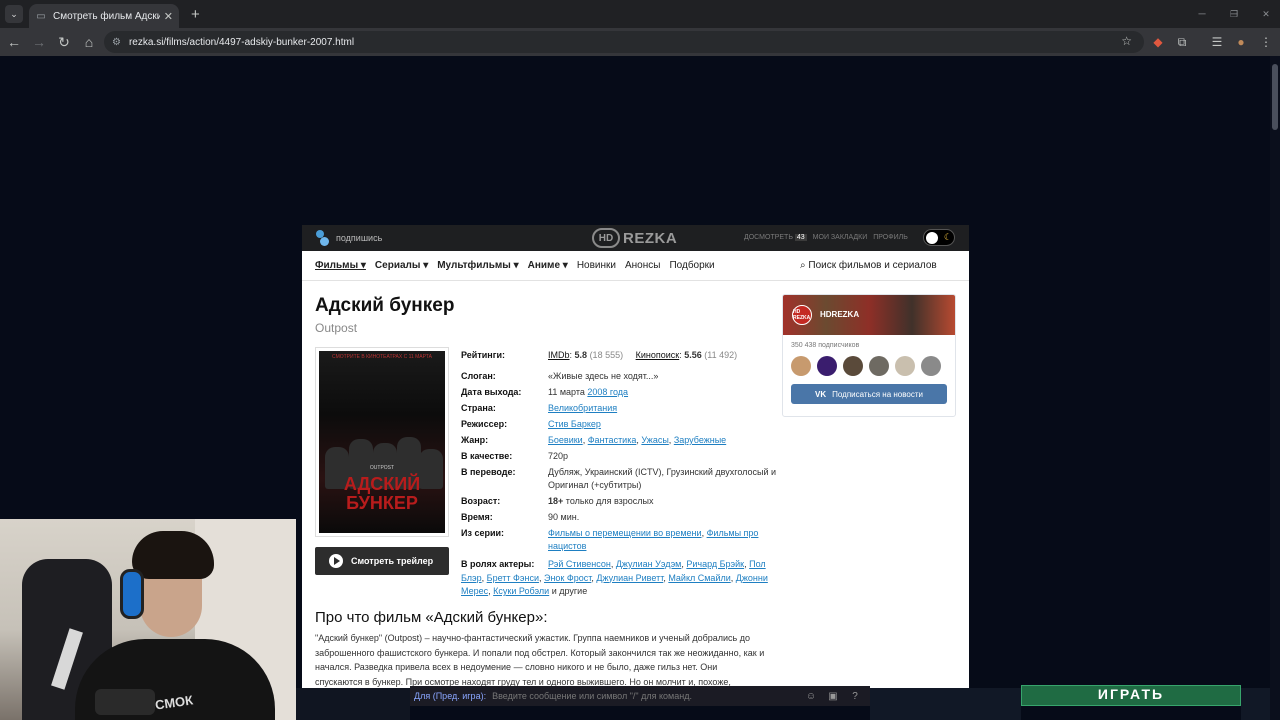 The width and height of the screenshot is (1280, 720). I want to click on help-icon: ?, so click(855, 696).